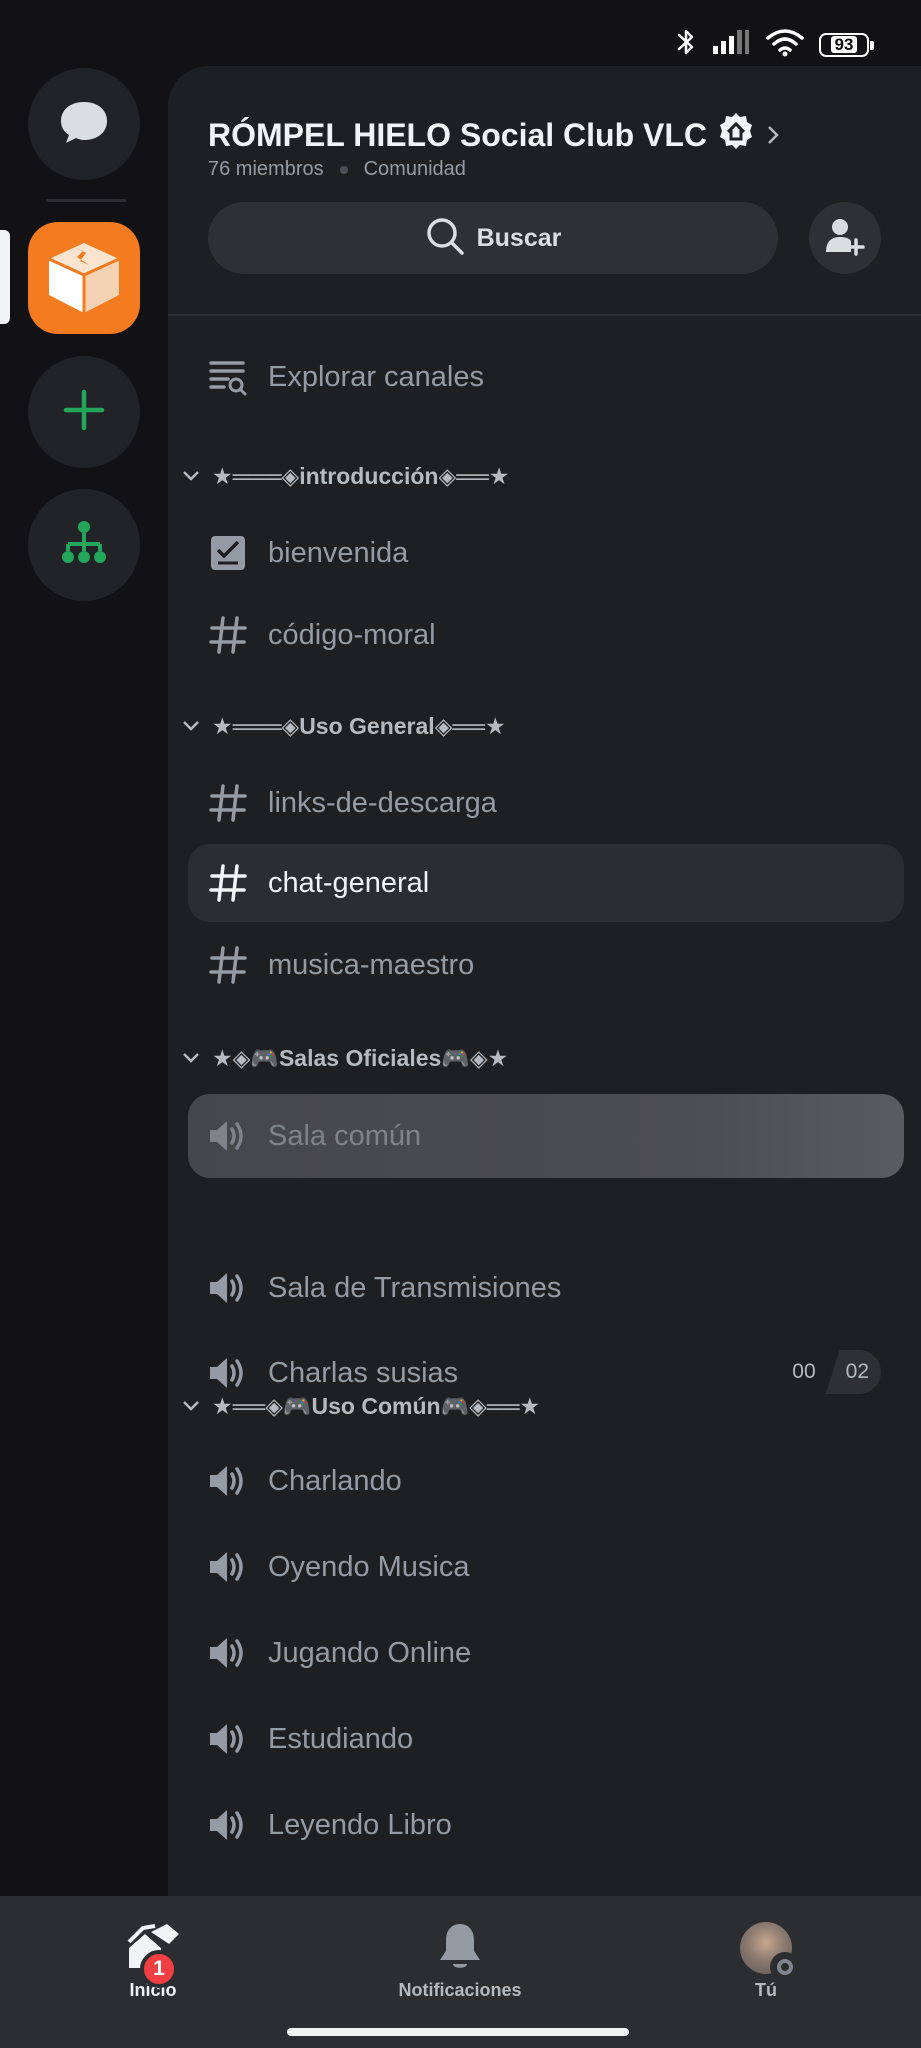 The width and height of the screenshot is (921, 2048). What do you see at coordinates (546, 803) in the screenshot?
I see `channel-links-de-descarga: links-de-descarga` at bounding box center [546, 803].